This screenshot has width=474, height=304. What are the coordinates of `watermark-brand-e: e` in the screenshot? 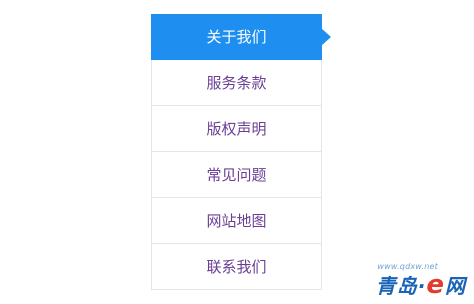 It's located at (435, 285).